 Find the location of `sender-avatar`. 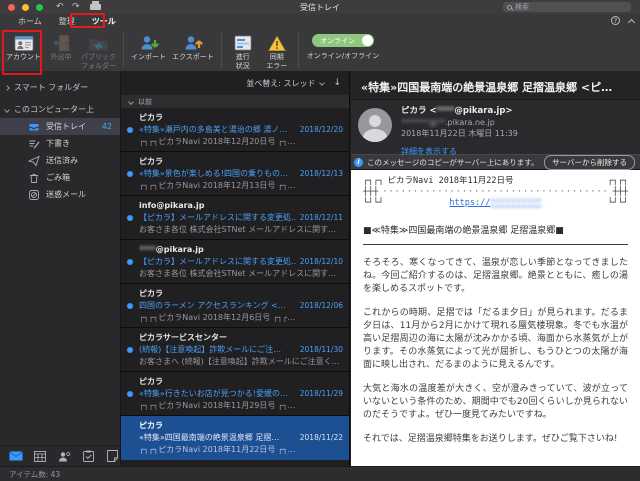

sender-avatar is located at coordinates (375, 125).